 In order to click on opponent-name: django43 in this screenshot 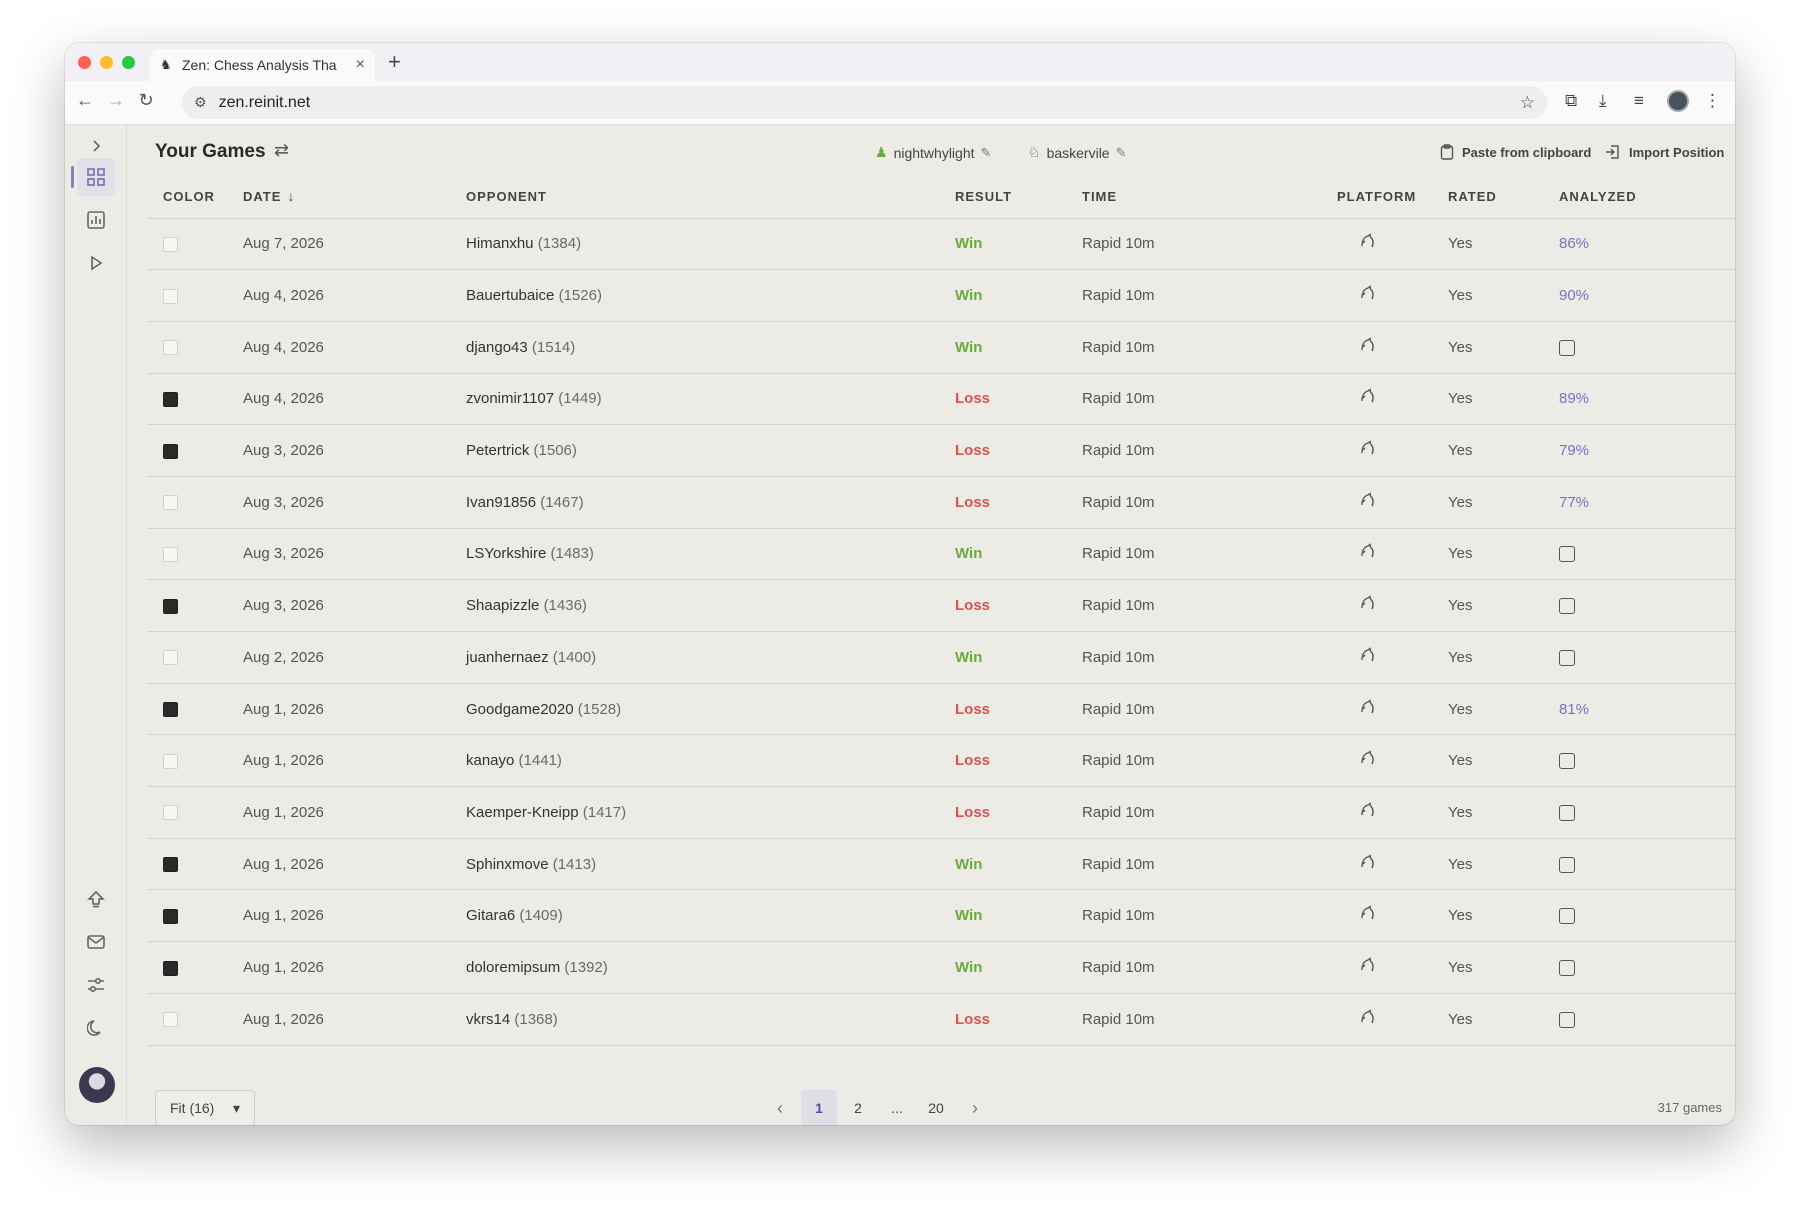, I will do `click(497, 347)`.